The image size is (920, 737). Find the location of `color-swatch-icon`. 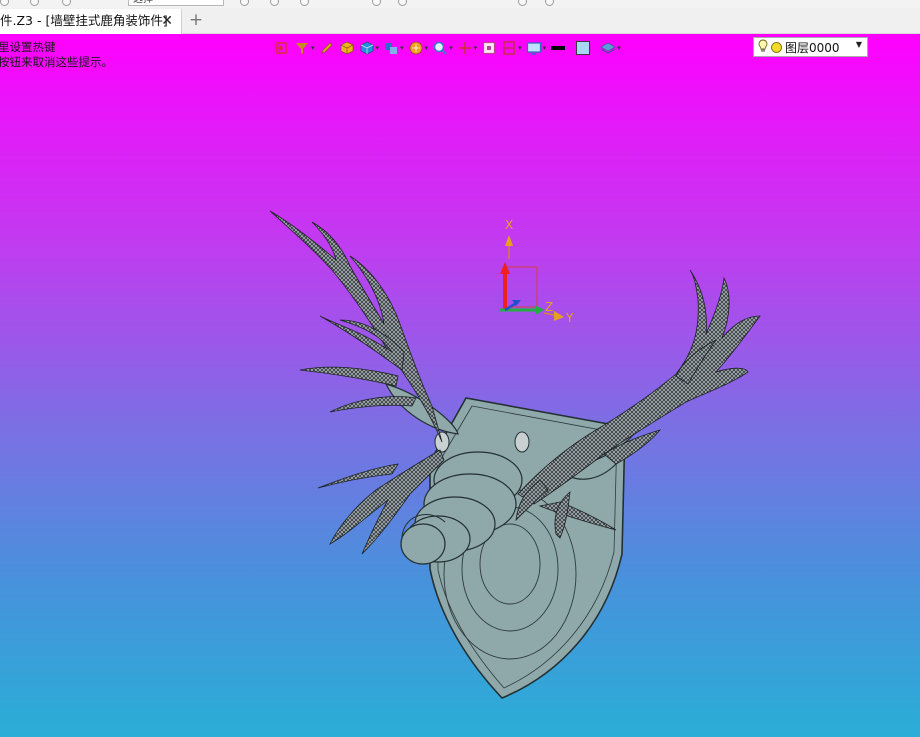

color-swatch-icon is located at coordinates (583, 48).